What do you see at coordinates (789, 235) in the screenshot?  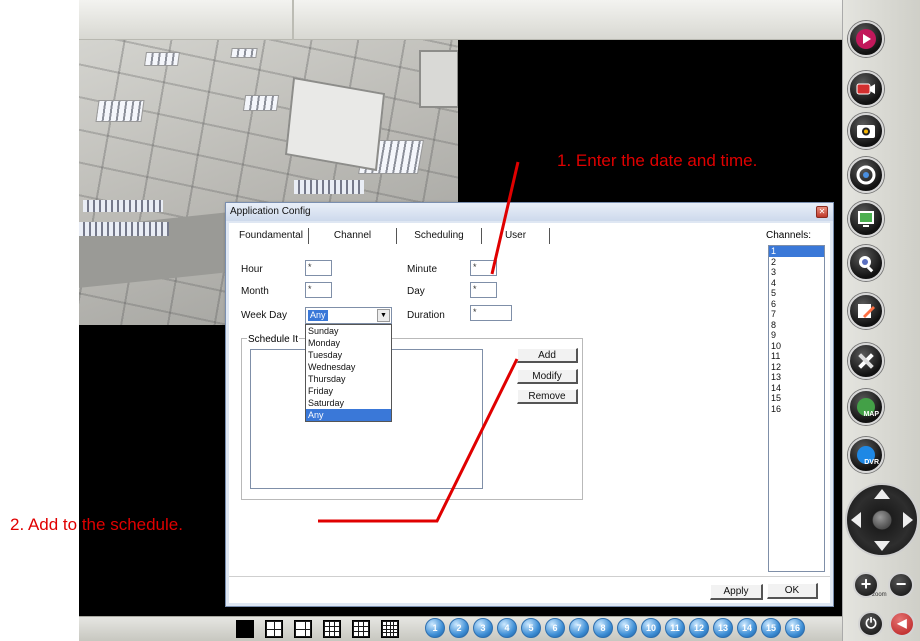 I see `channels-label: Channels:` at bounding box center [789, 235].